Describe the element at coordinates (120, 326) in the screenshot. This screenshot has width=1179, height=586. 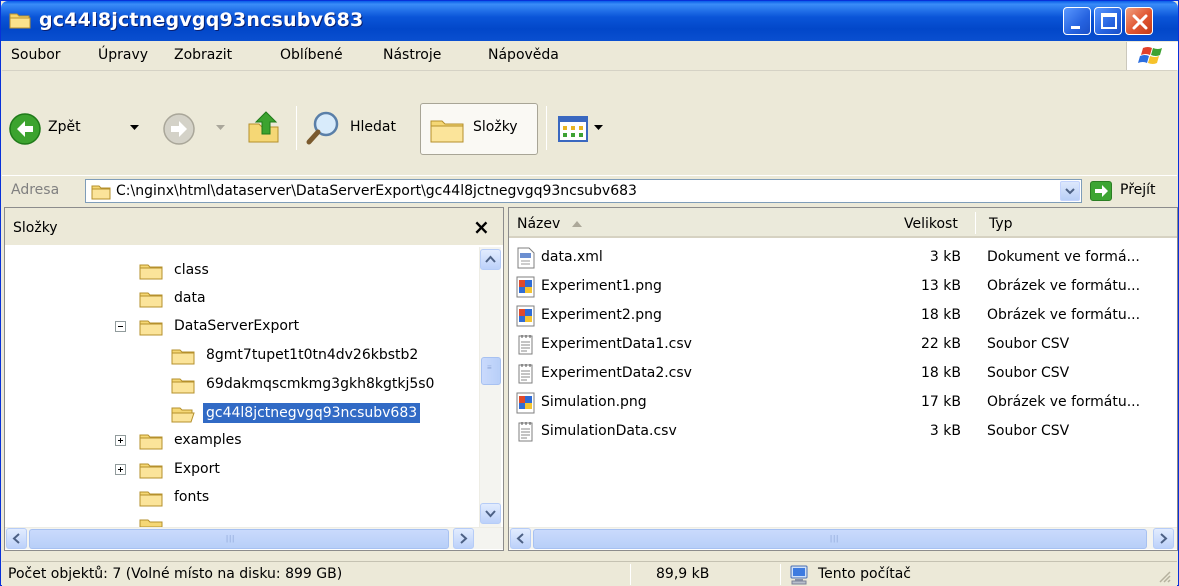
I see `collapse-toggle` at that location.